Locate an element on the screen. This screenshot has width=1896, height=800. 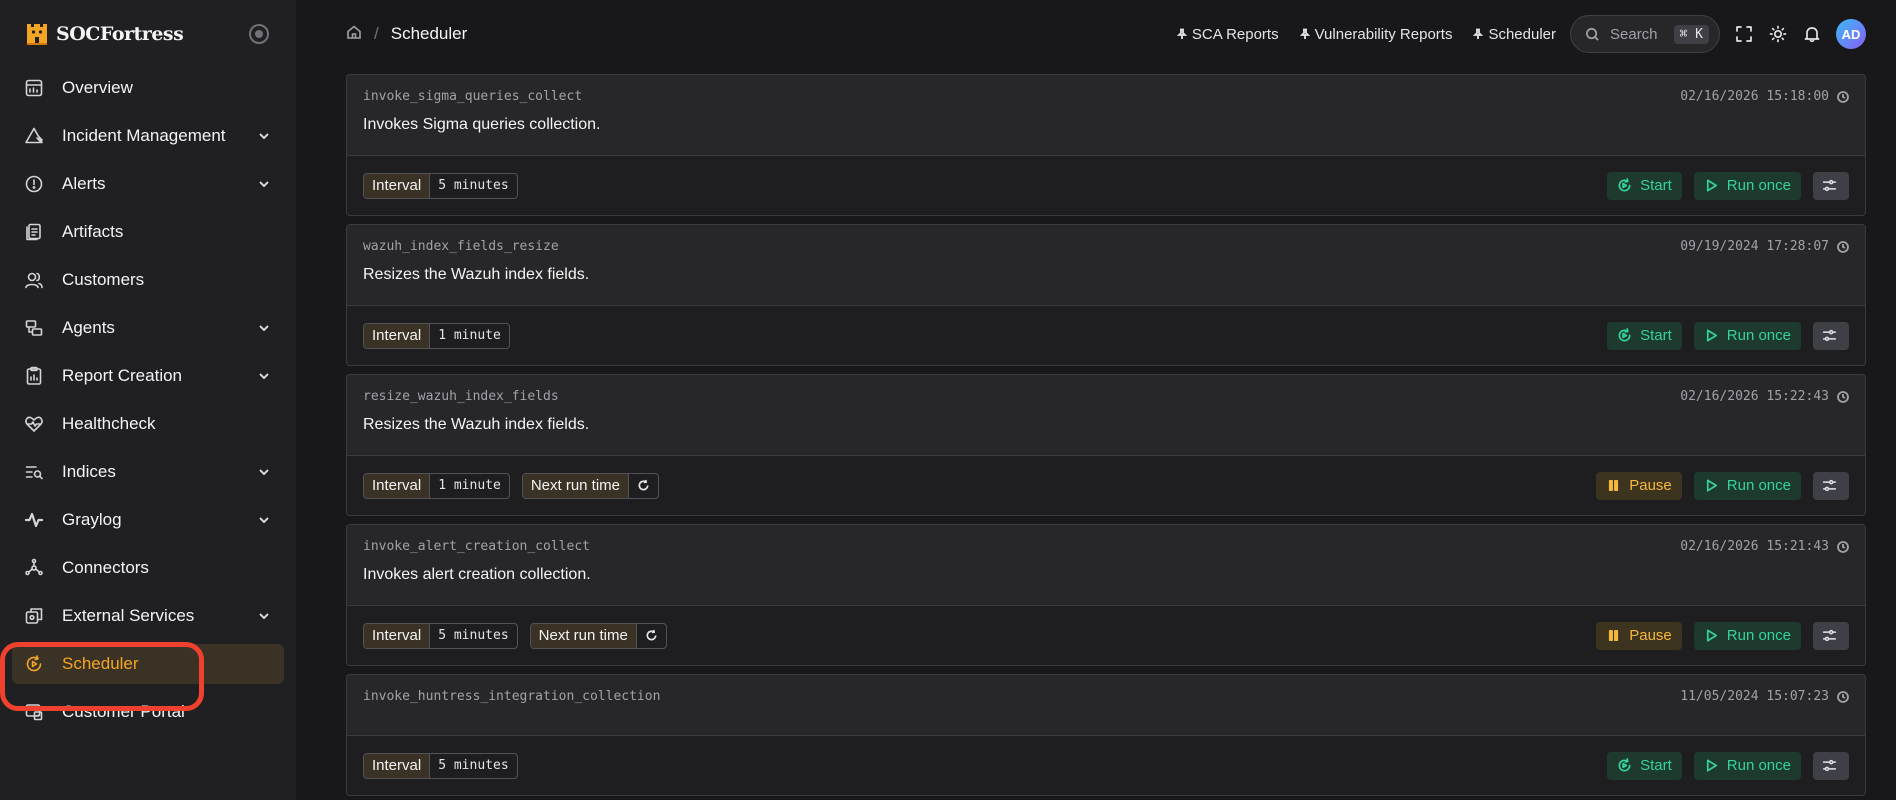
job-card-footer: Interval 1 minute Start Run once is located at coordinates (1106, 335).